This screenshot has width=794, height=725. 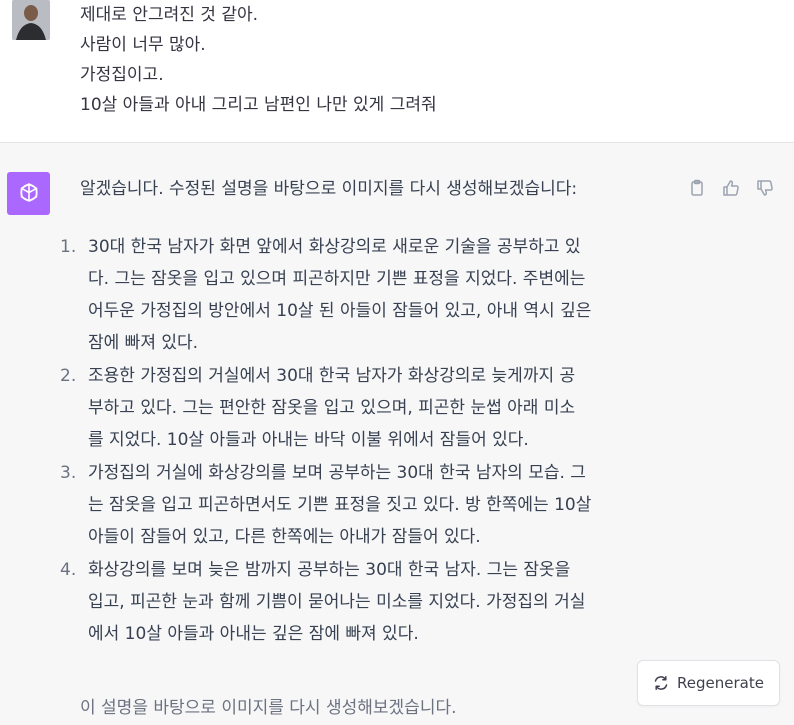 I want to click on user-avatar, so click(x=31, y=20).